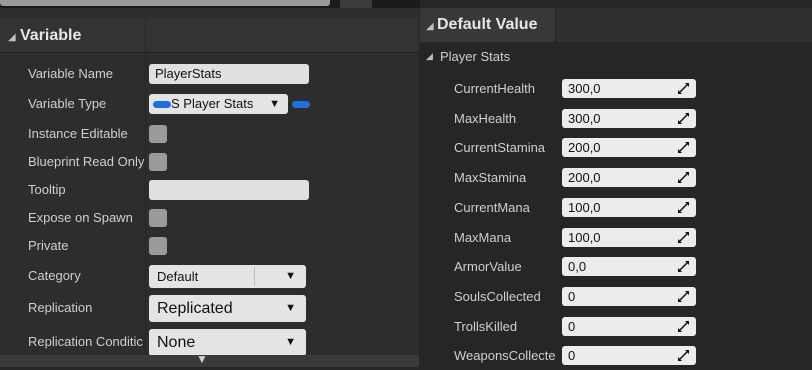 The height and width of the screenshot is (370, 812). What do you see at coordinates (80, 217) in the screenshot?
I see `property-label: Expose on Spawn` at bounding box center [80, 217].